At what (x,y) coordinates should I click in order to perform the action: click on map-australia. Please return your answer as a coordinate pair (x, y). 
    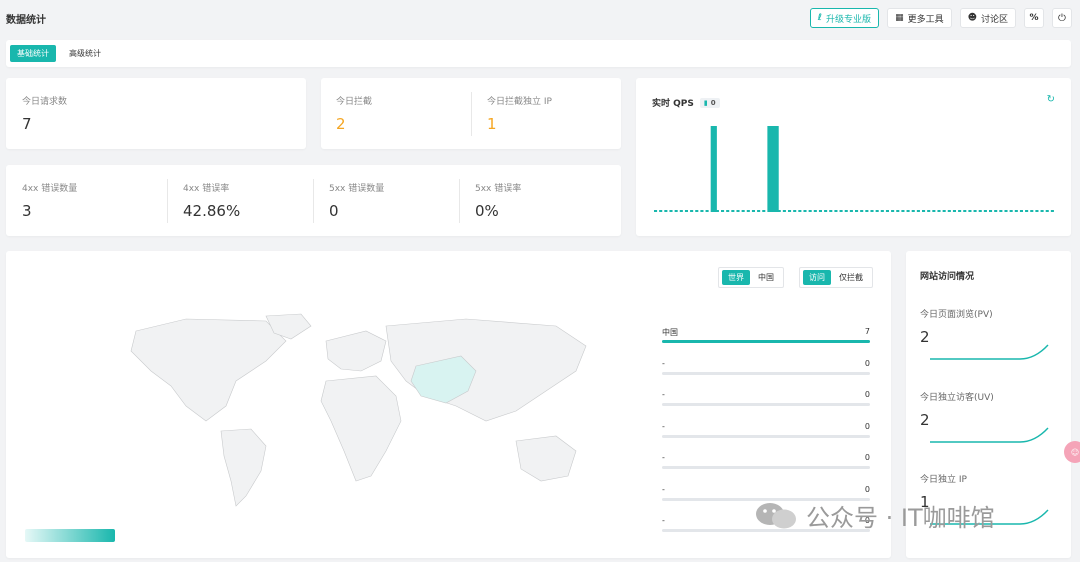
    Looking at the image, I should click on (546, 458).